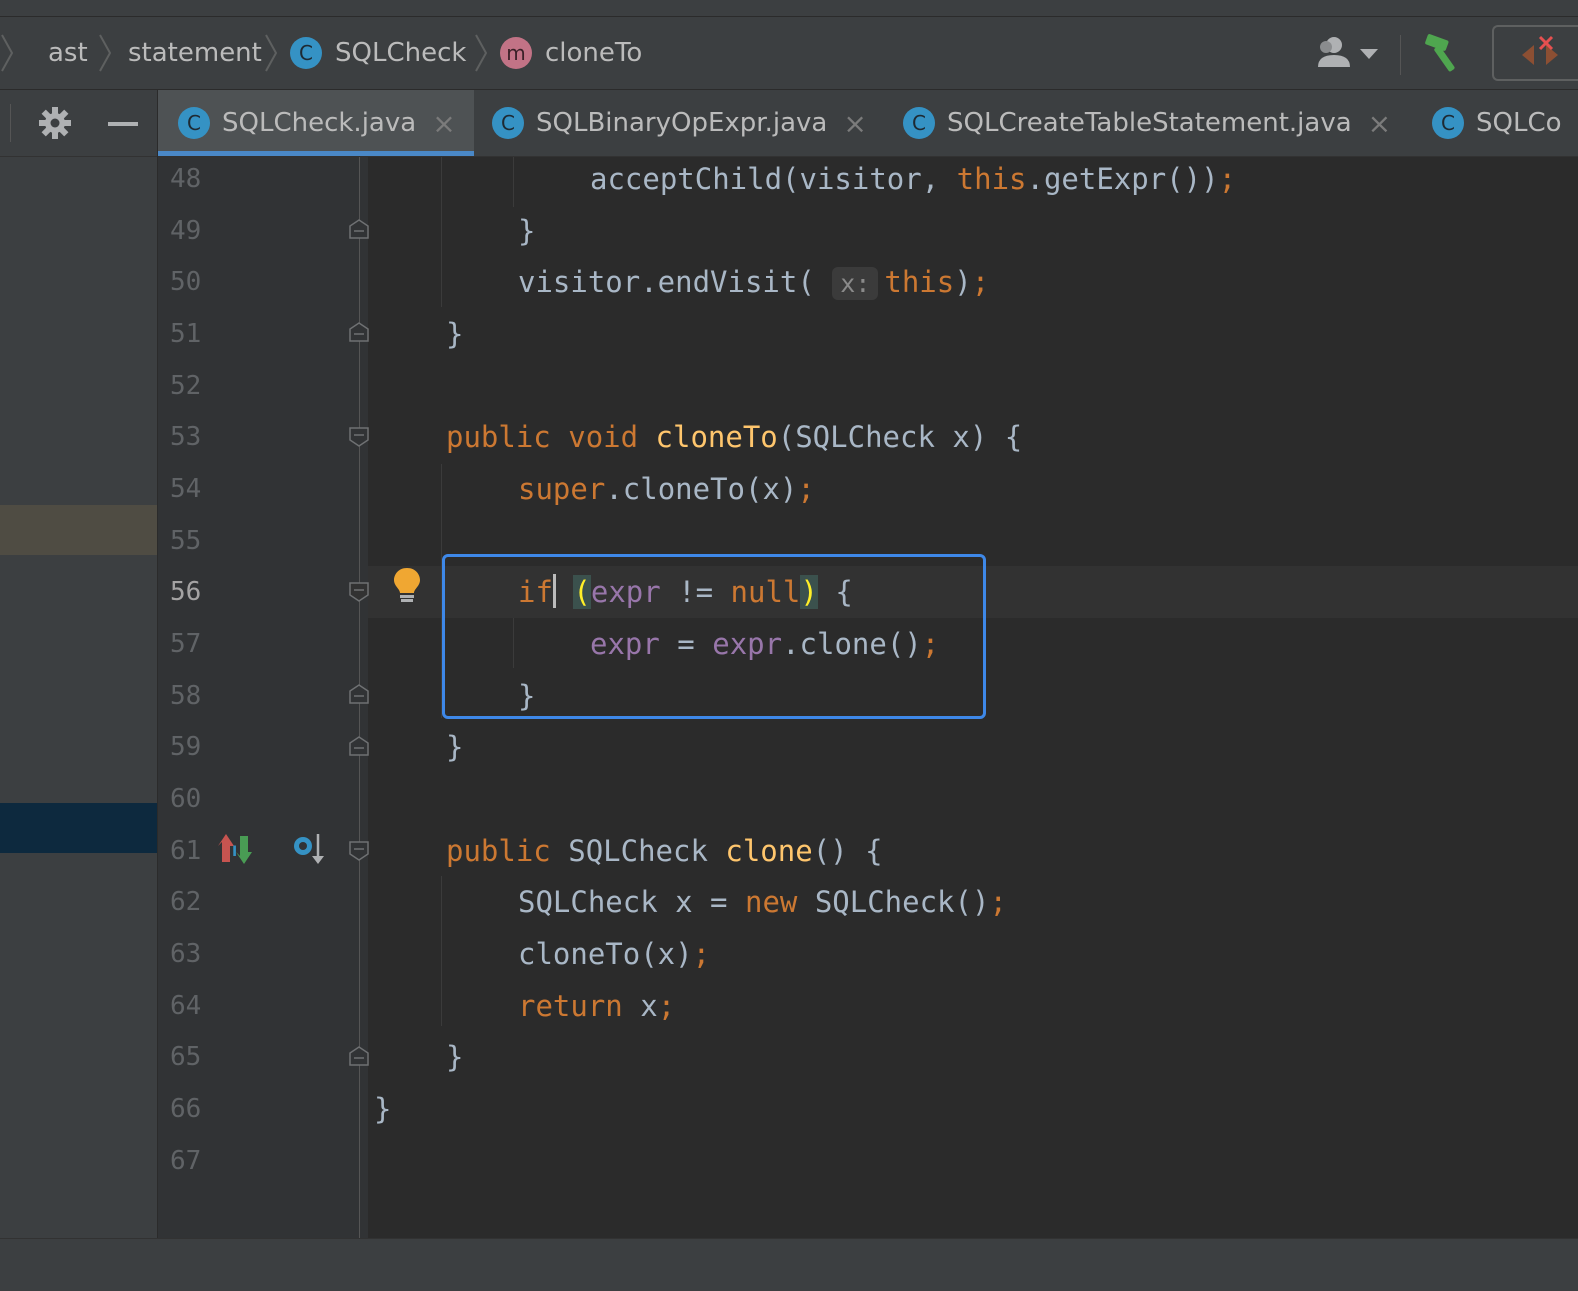 Image resolution: width=1578 pixels, height=1291 pixels. Describe the element at coordinates (186, 1161) in the screenshot. I see `line-number: 67` at that location.